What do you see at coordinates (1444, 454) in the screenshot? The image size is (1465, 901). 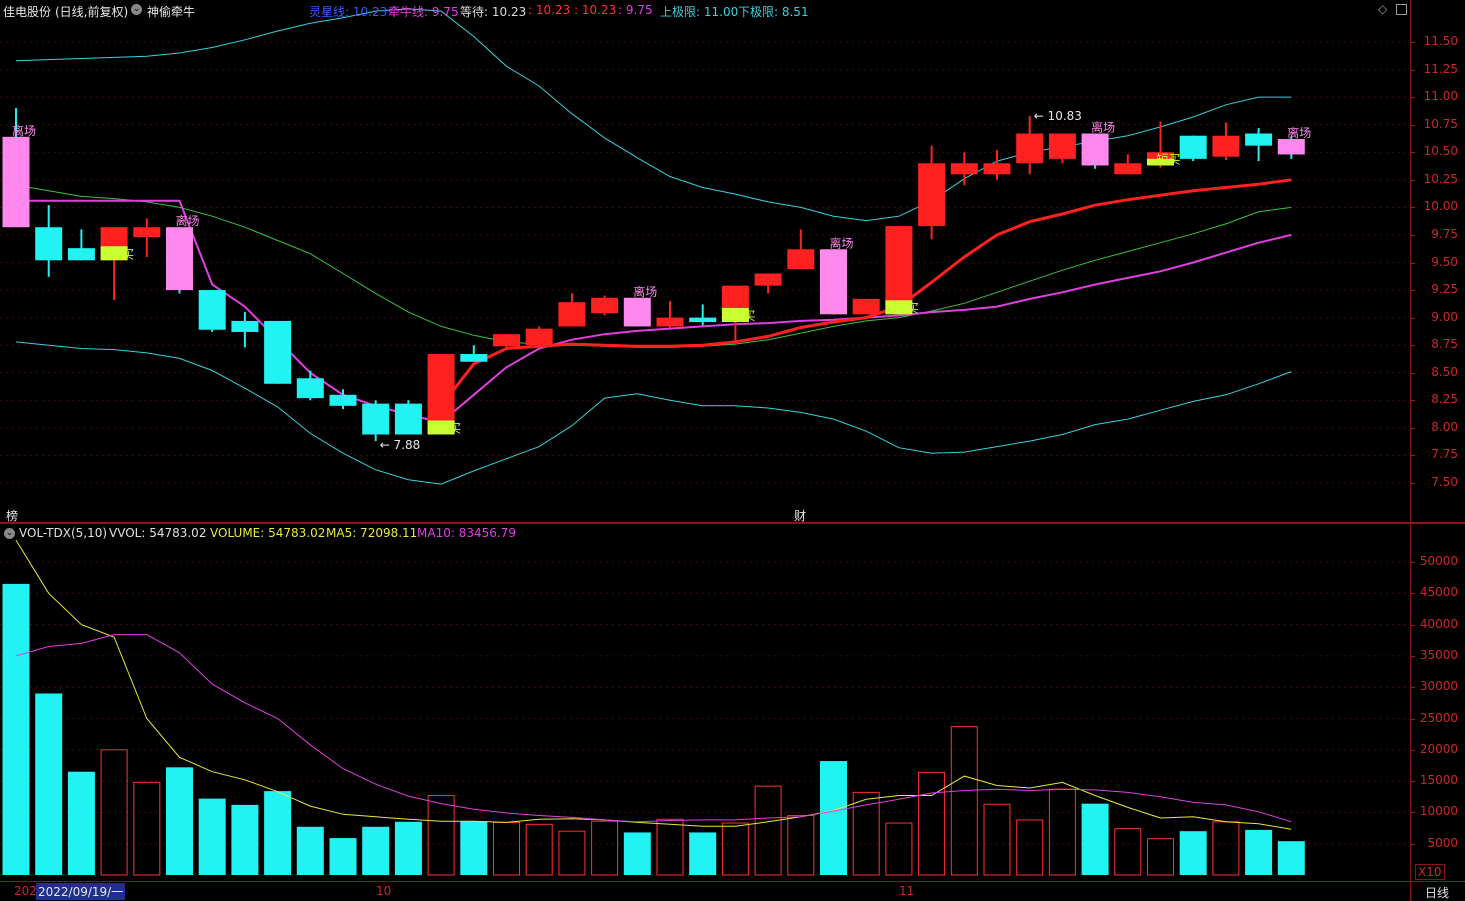 I see `price-axis-label: 7.75` at bounding box center [1444, 454].